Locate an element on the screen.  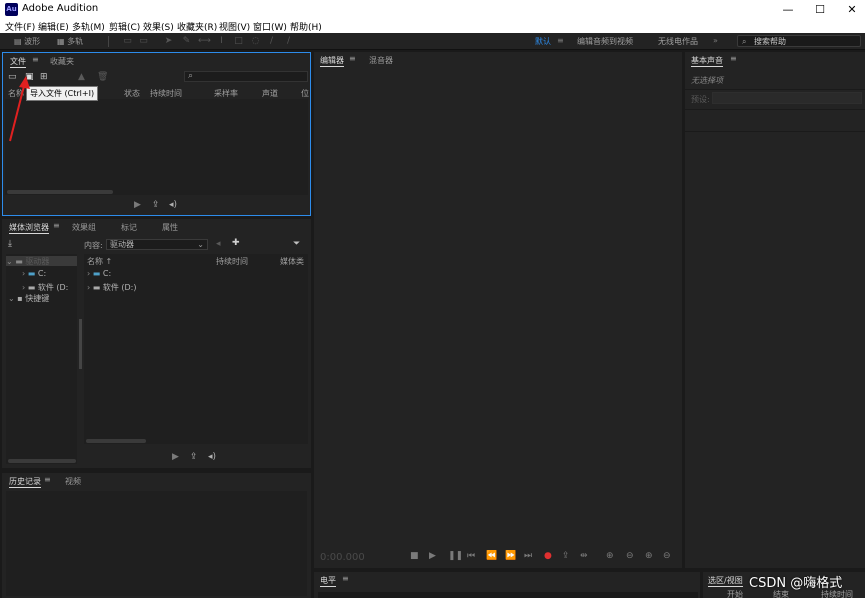
list-scrollbar is located at coordinates (116, 441).